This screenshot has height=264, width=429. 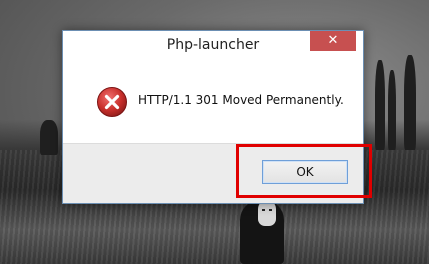 I want to click on title-bar: Php-launcher ✕, so click(x=213, y=45).